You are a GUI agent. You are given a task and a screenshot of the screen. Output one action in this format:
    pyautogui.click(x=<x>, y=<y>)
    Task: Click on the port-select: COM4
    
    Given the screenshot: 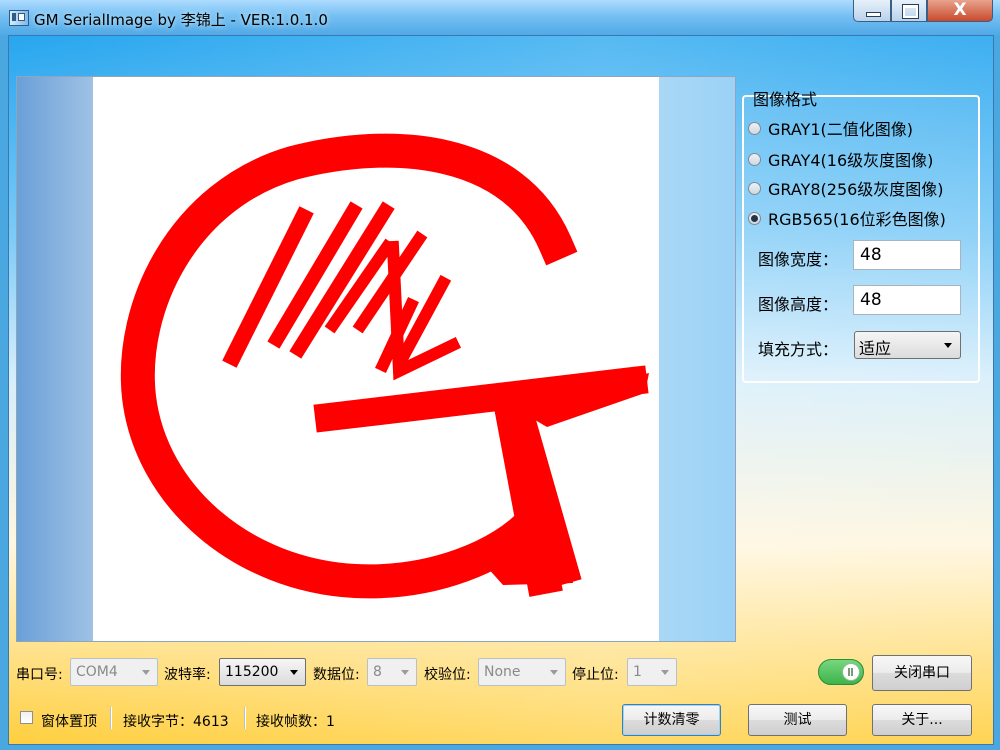 What is the action you would take?
    pyautogui.click(x=114, y=672)
    